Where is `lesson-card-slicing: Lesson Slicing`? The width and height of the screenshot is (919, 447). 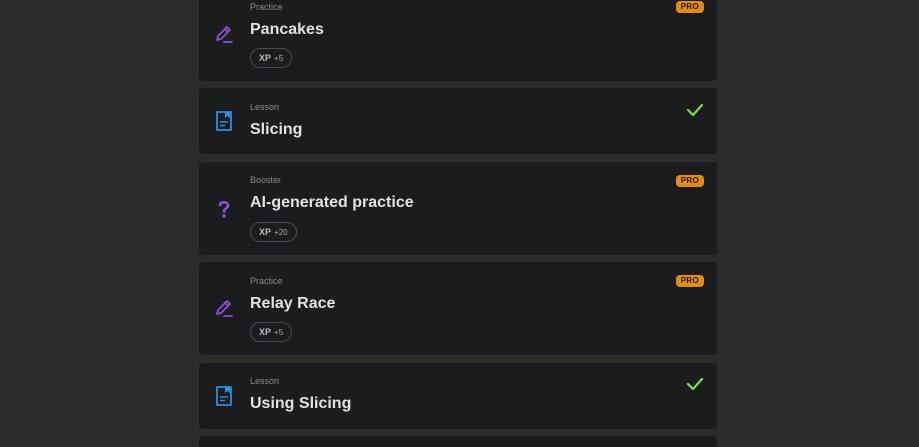 lesson-card-slicing: Lesson Slicing is located at coordinates (458, 121).